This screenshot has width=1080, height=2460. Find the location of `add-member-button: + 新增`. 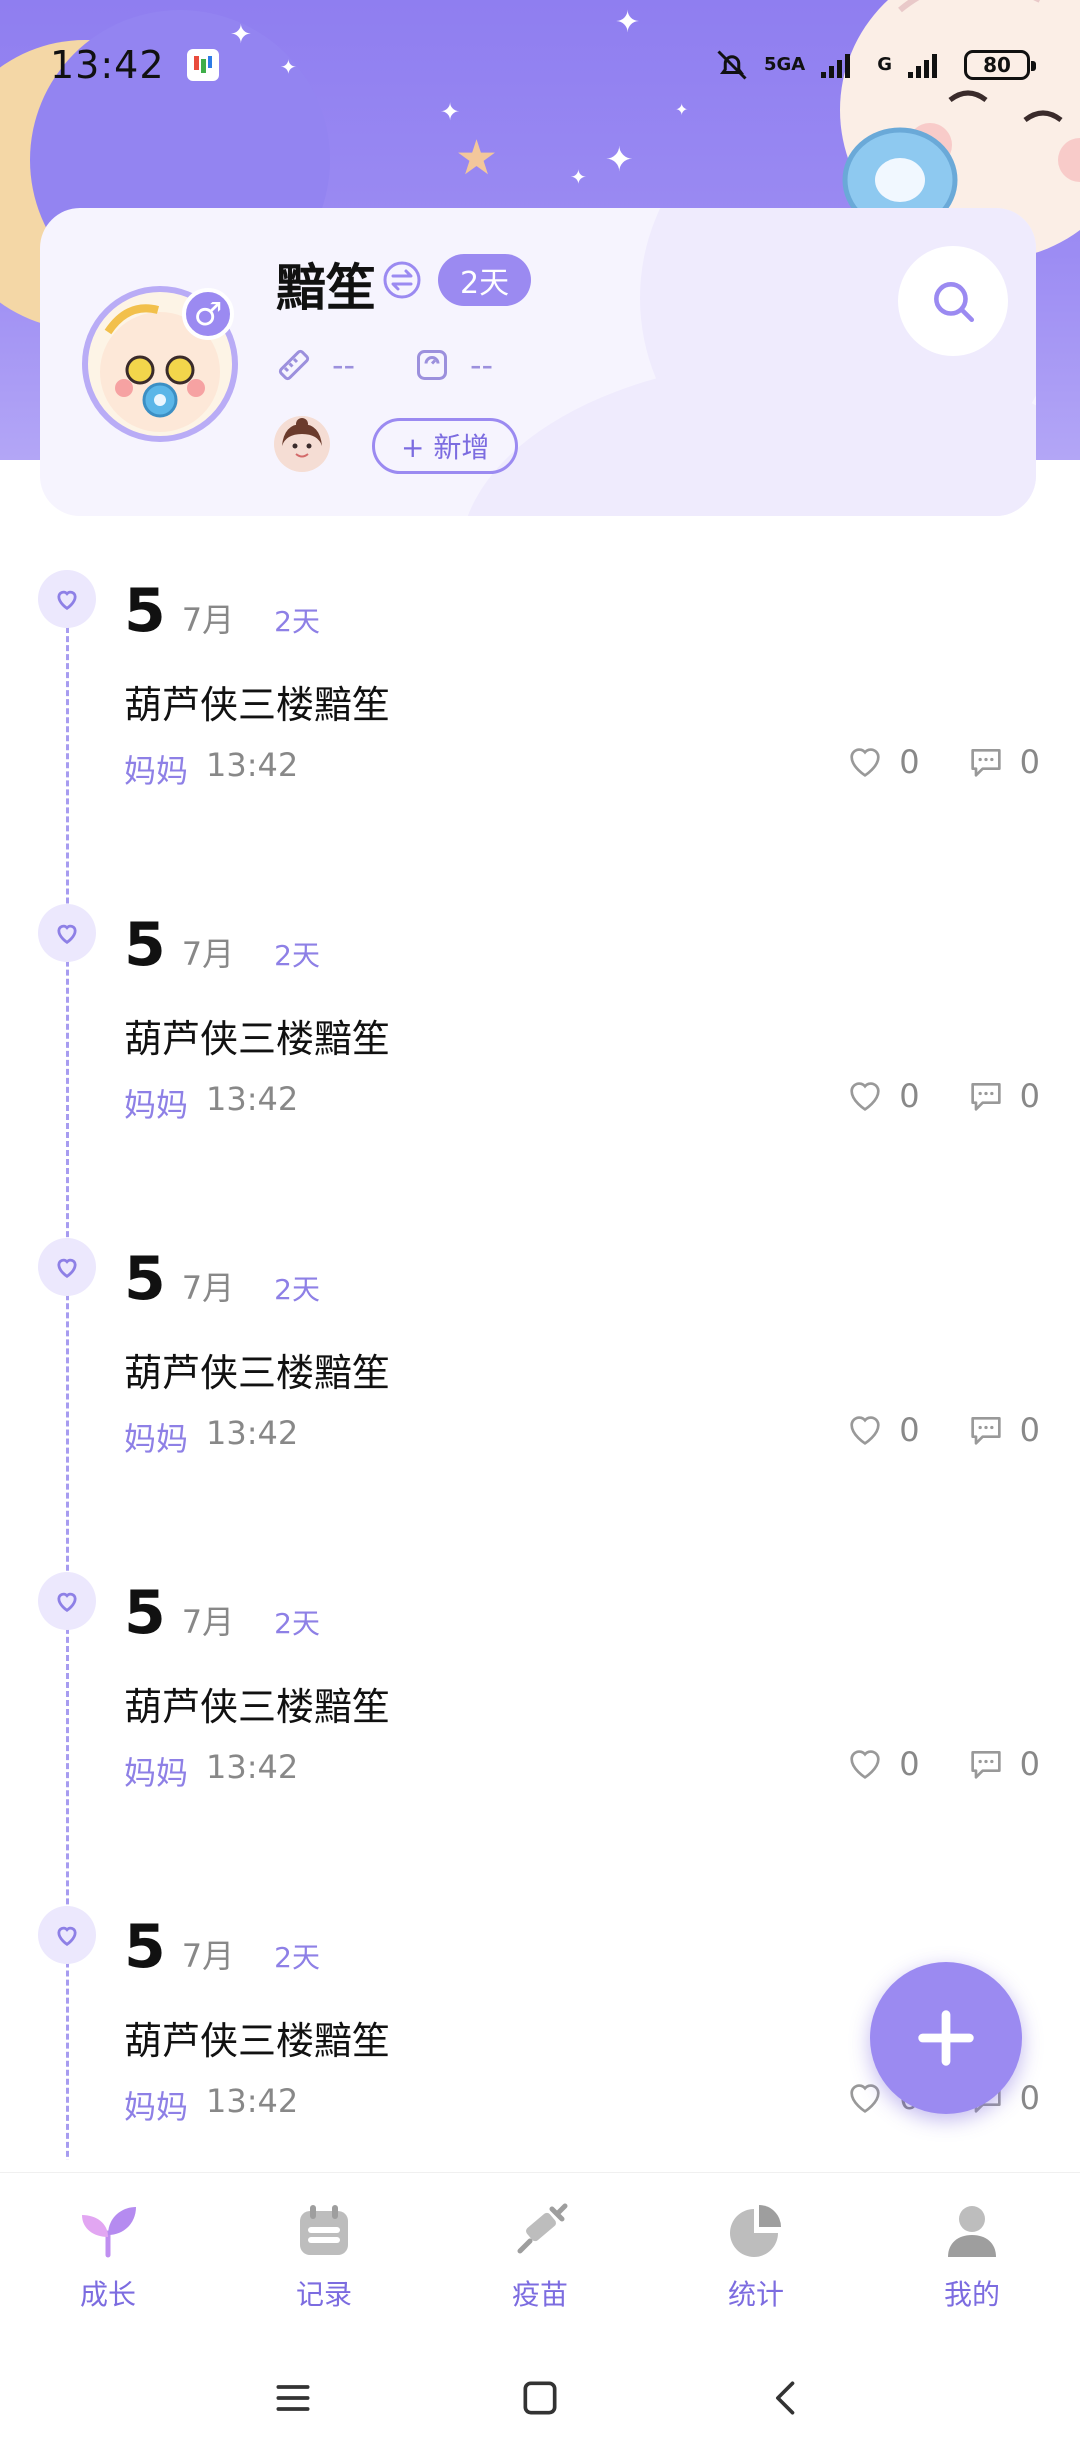

add-member-button: + 新增 is located at coordinates (445, 446).